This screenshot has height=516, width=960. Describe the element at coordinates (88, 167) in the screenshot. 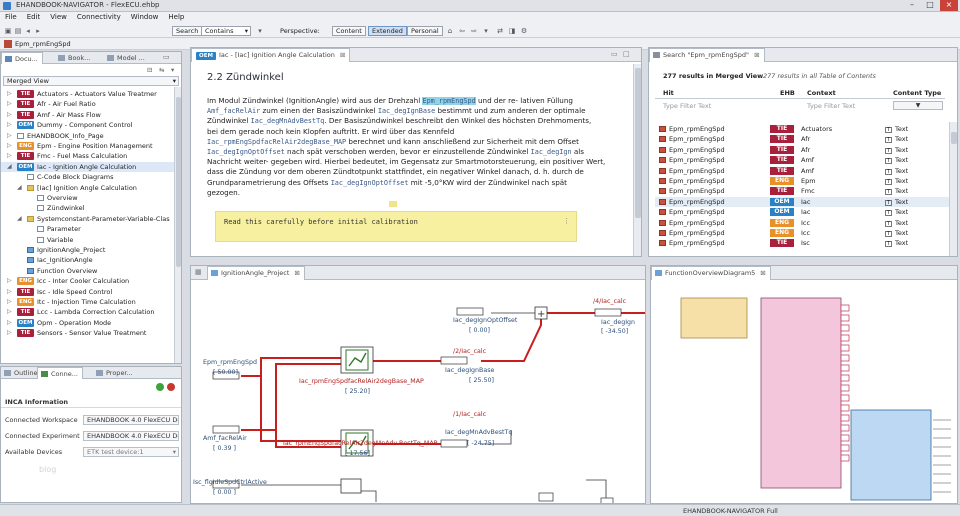

I see `tree-item: ◢ OEM Iac - Ignition Angle Calculation` at that location.